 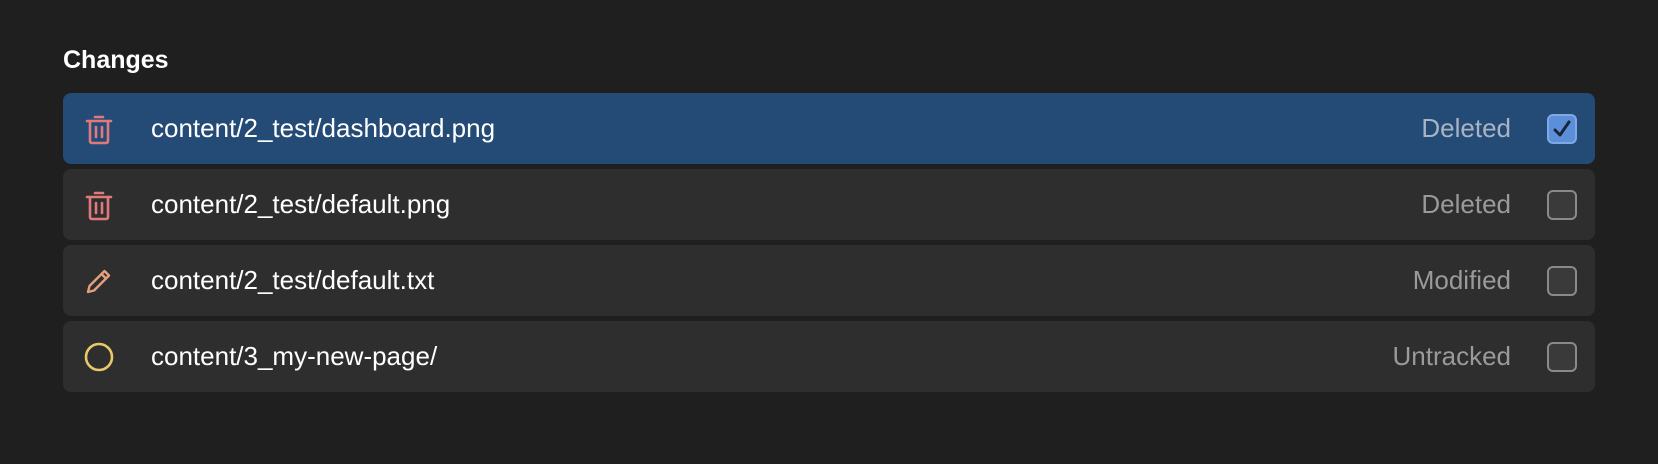 What do you see at coordinates (301, 204) in the screenshot?
I see `file-path: content/2_test/default.png` at bounding box center [301, 204].